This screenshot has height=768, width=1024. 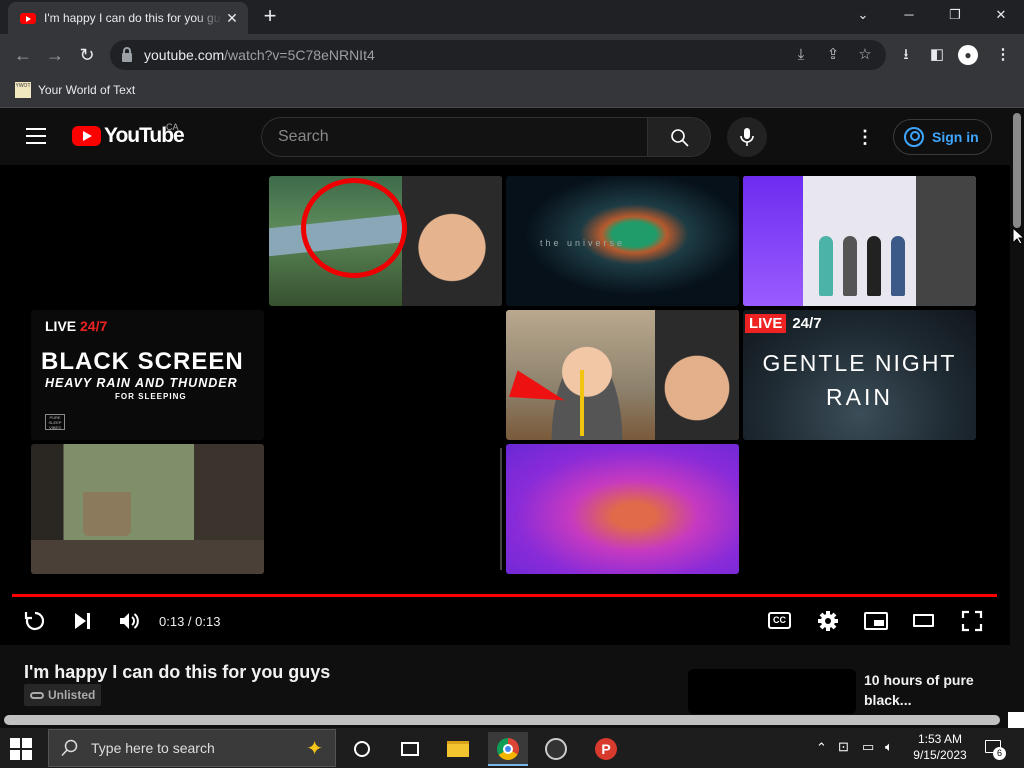 What do you see at coordinates (843, 747) in the screenshot?
I see `network-icon: ⊡` at bounding box center [843, 747].